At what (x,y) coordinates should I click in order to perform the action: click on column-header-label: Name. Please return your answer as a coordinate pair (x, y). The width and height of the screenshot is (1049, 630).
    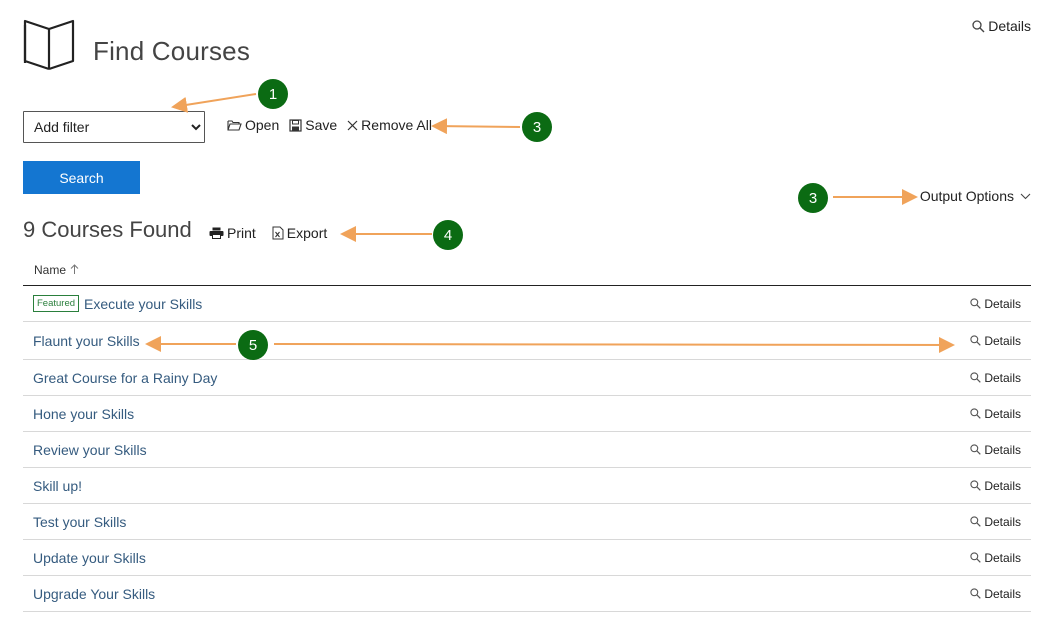
    Looking at the image, I should click on (50, 269).